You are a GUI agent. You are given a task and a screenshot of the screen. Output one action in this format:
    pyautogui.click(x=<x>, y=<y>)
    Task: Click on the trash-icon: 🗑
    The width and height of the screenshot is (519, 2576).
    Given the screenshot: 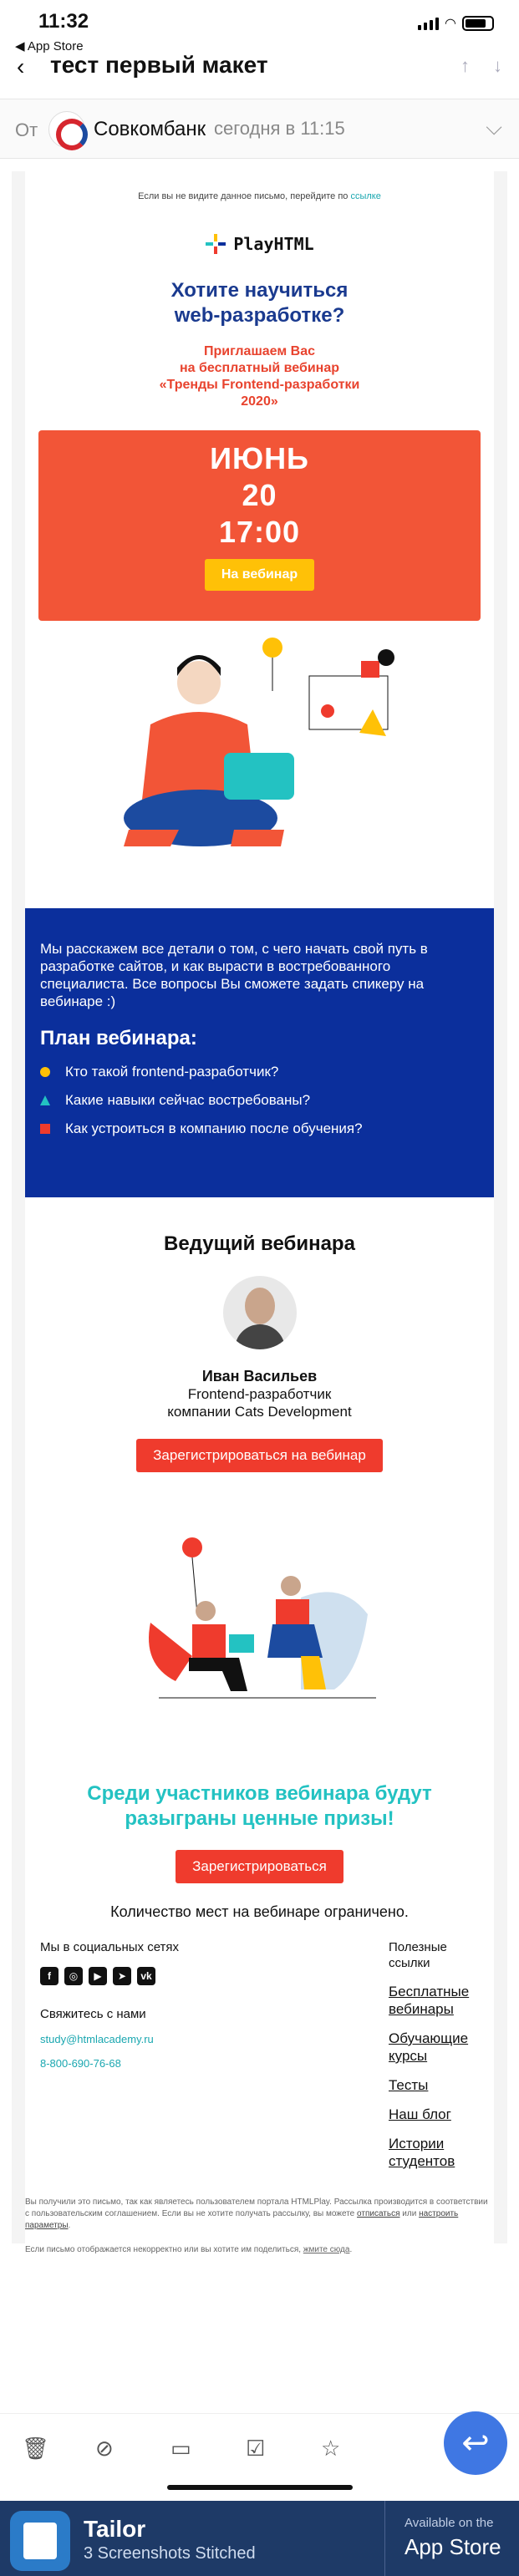 What is the action you would take?
    pyautogui.click(x=35, y=2449)
    